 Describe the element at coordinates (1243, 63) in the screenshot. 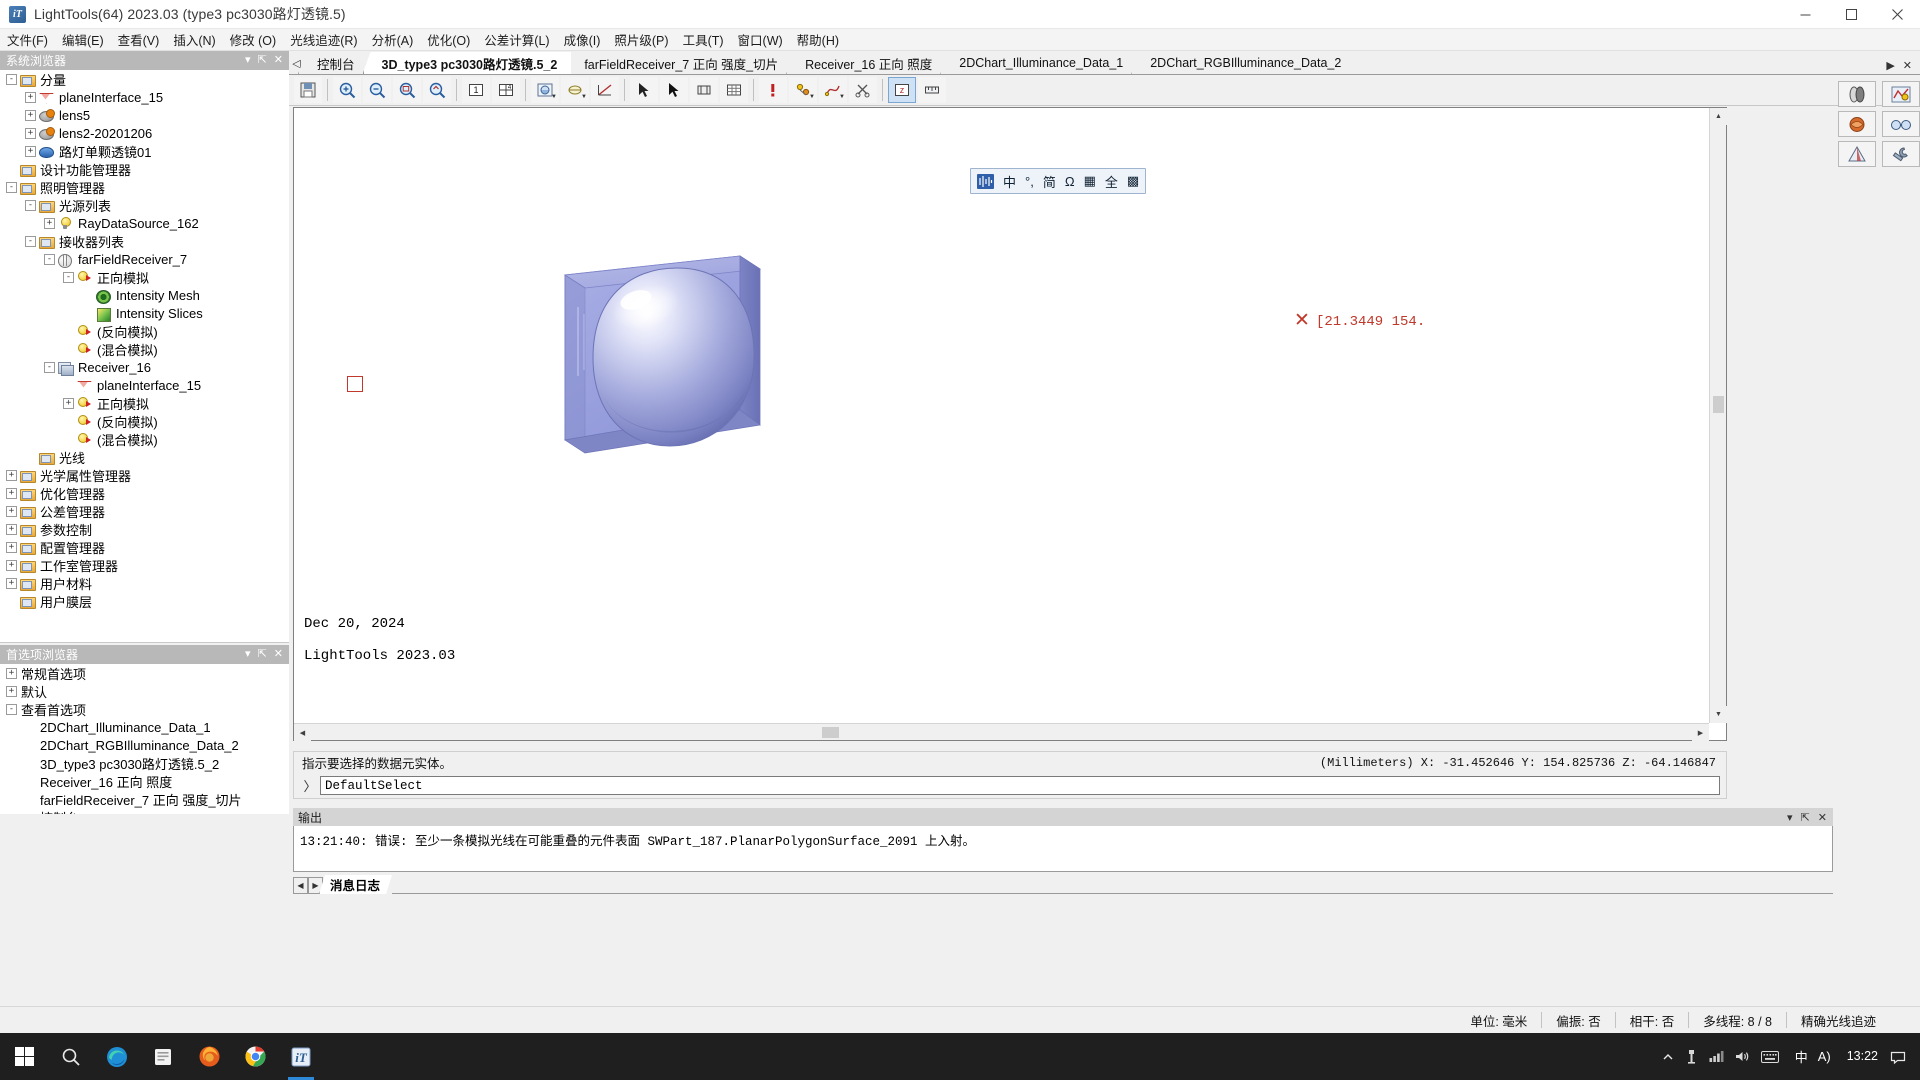

I see `document-tab: 2DChart_RGBIlluminance_Data_2` at that location.